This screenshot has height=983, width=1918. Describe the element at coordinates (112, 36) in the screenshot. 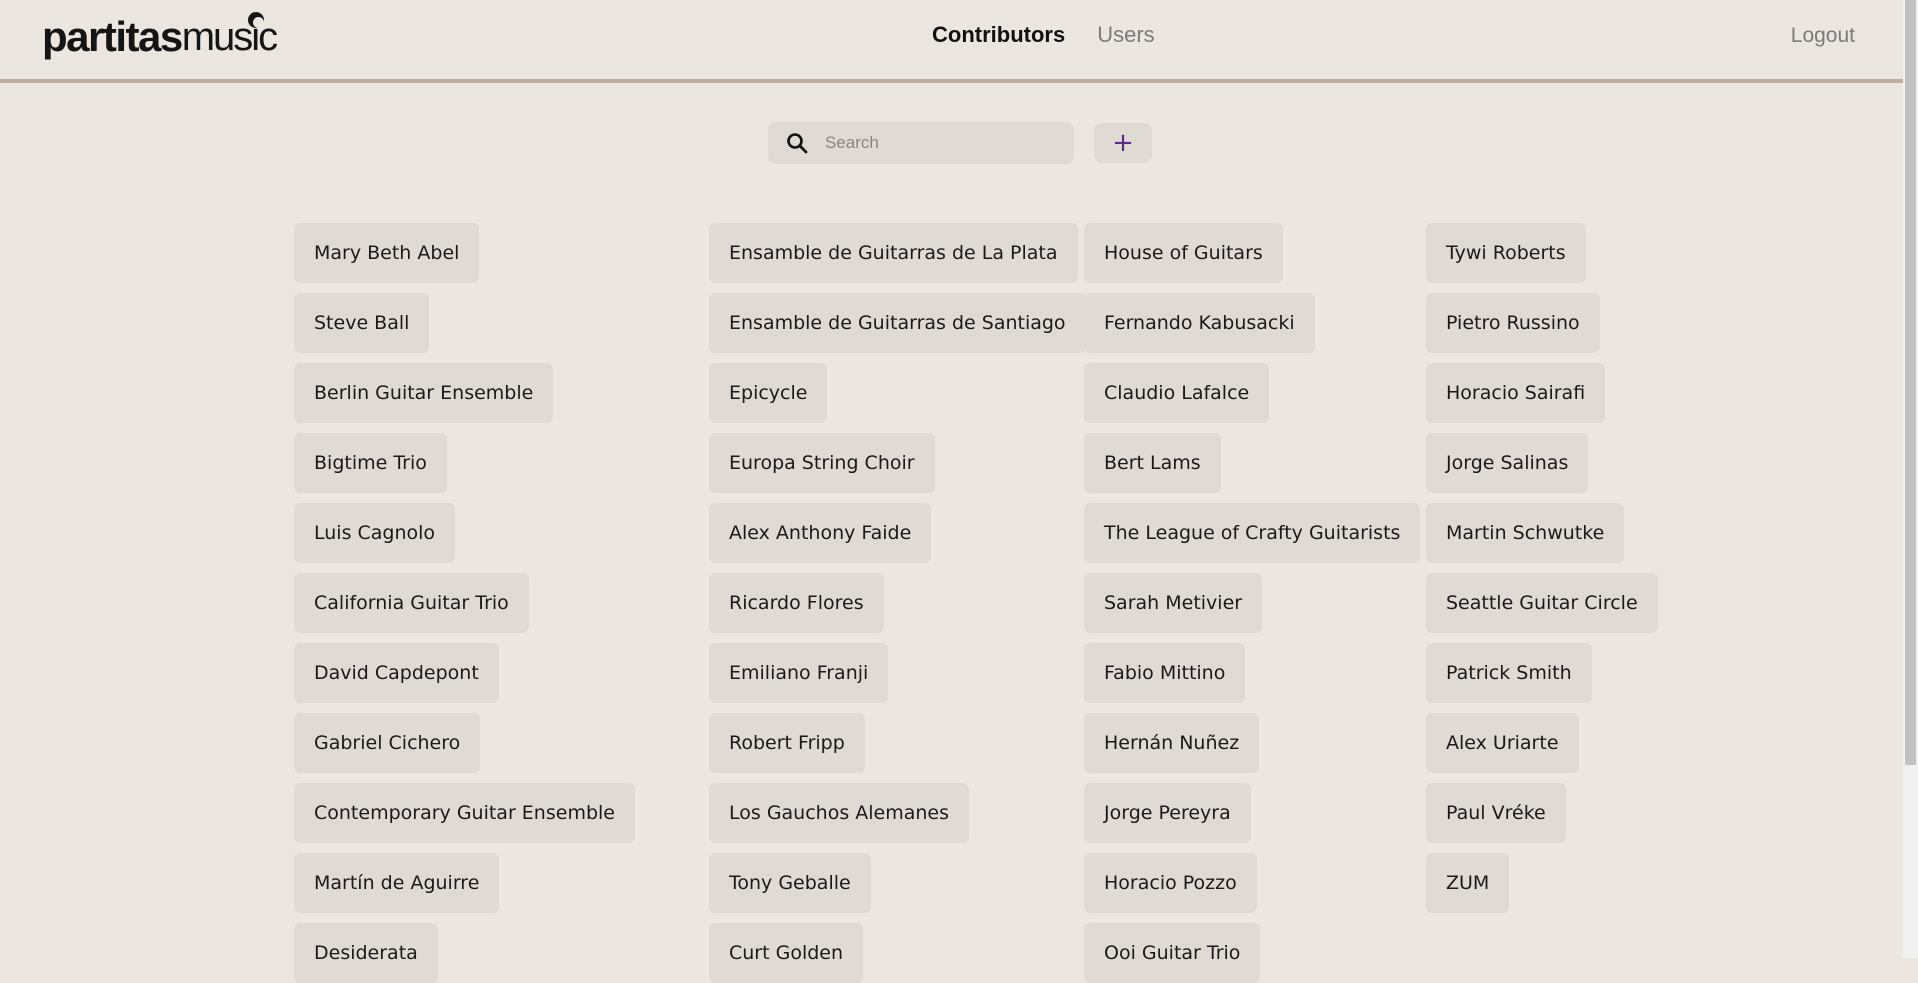

I see `logo-text-bold: partitas` at that location.